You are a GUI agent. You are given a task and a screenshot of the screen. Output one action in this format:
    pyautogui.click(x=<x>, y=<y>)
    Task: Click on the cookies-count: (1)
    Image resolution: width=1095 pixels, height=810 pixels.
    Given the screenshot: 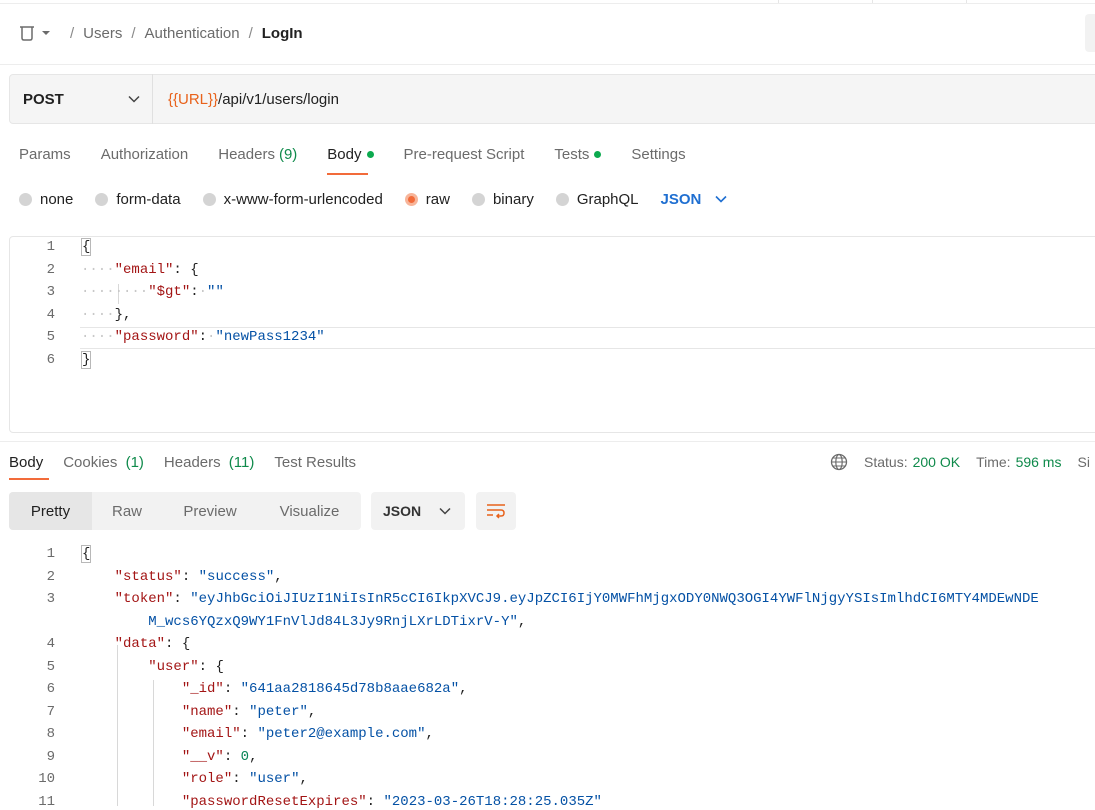 What is the action you would take?
    pyautogui.click(x=134, y=462)
    